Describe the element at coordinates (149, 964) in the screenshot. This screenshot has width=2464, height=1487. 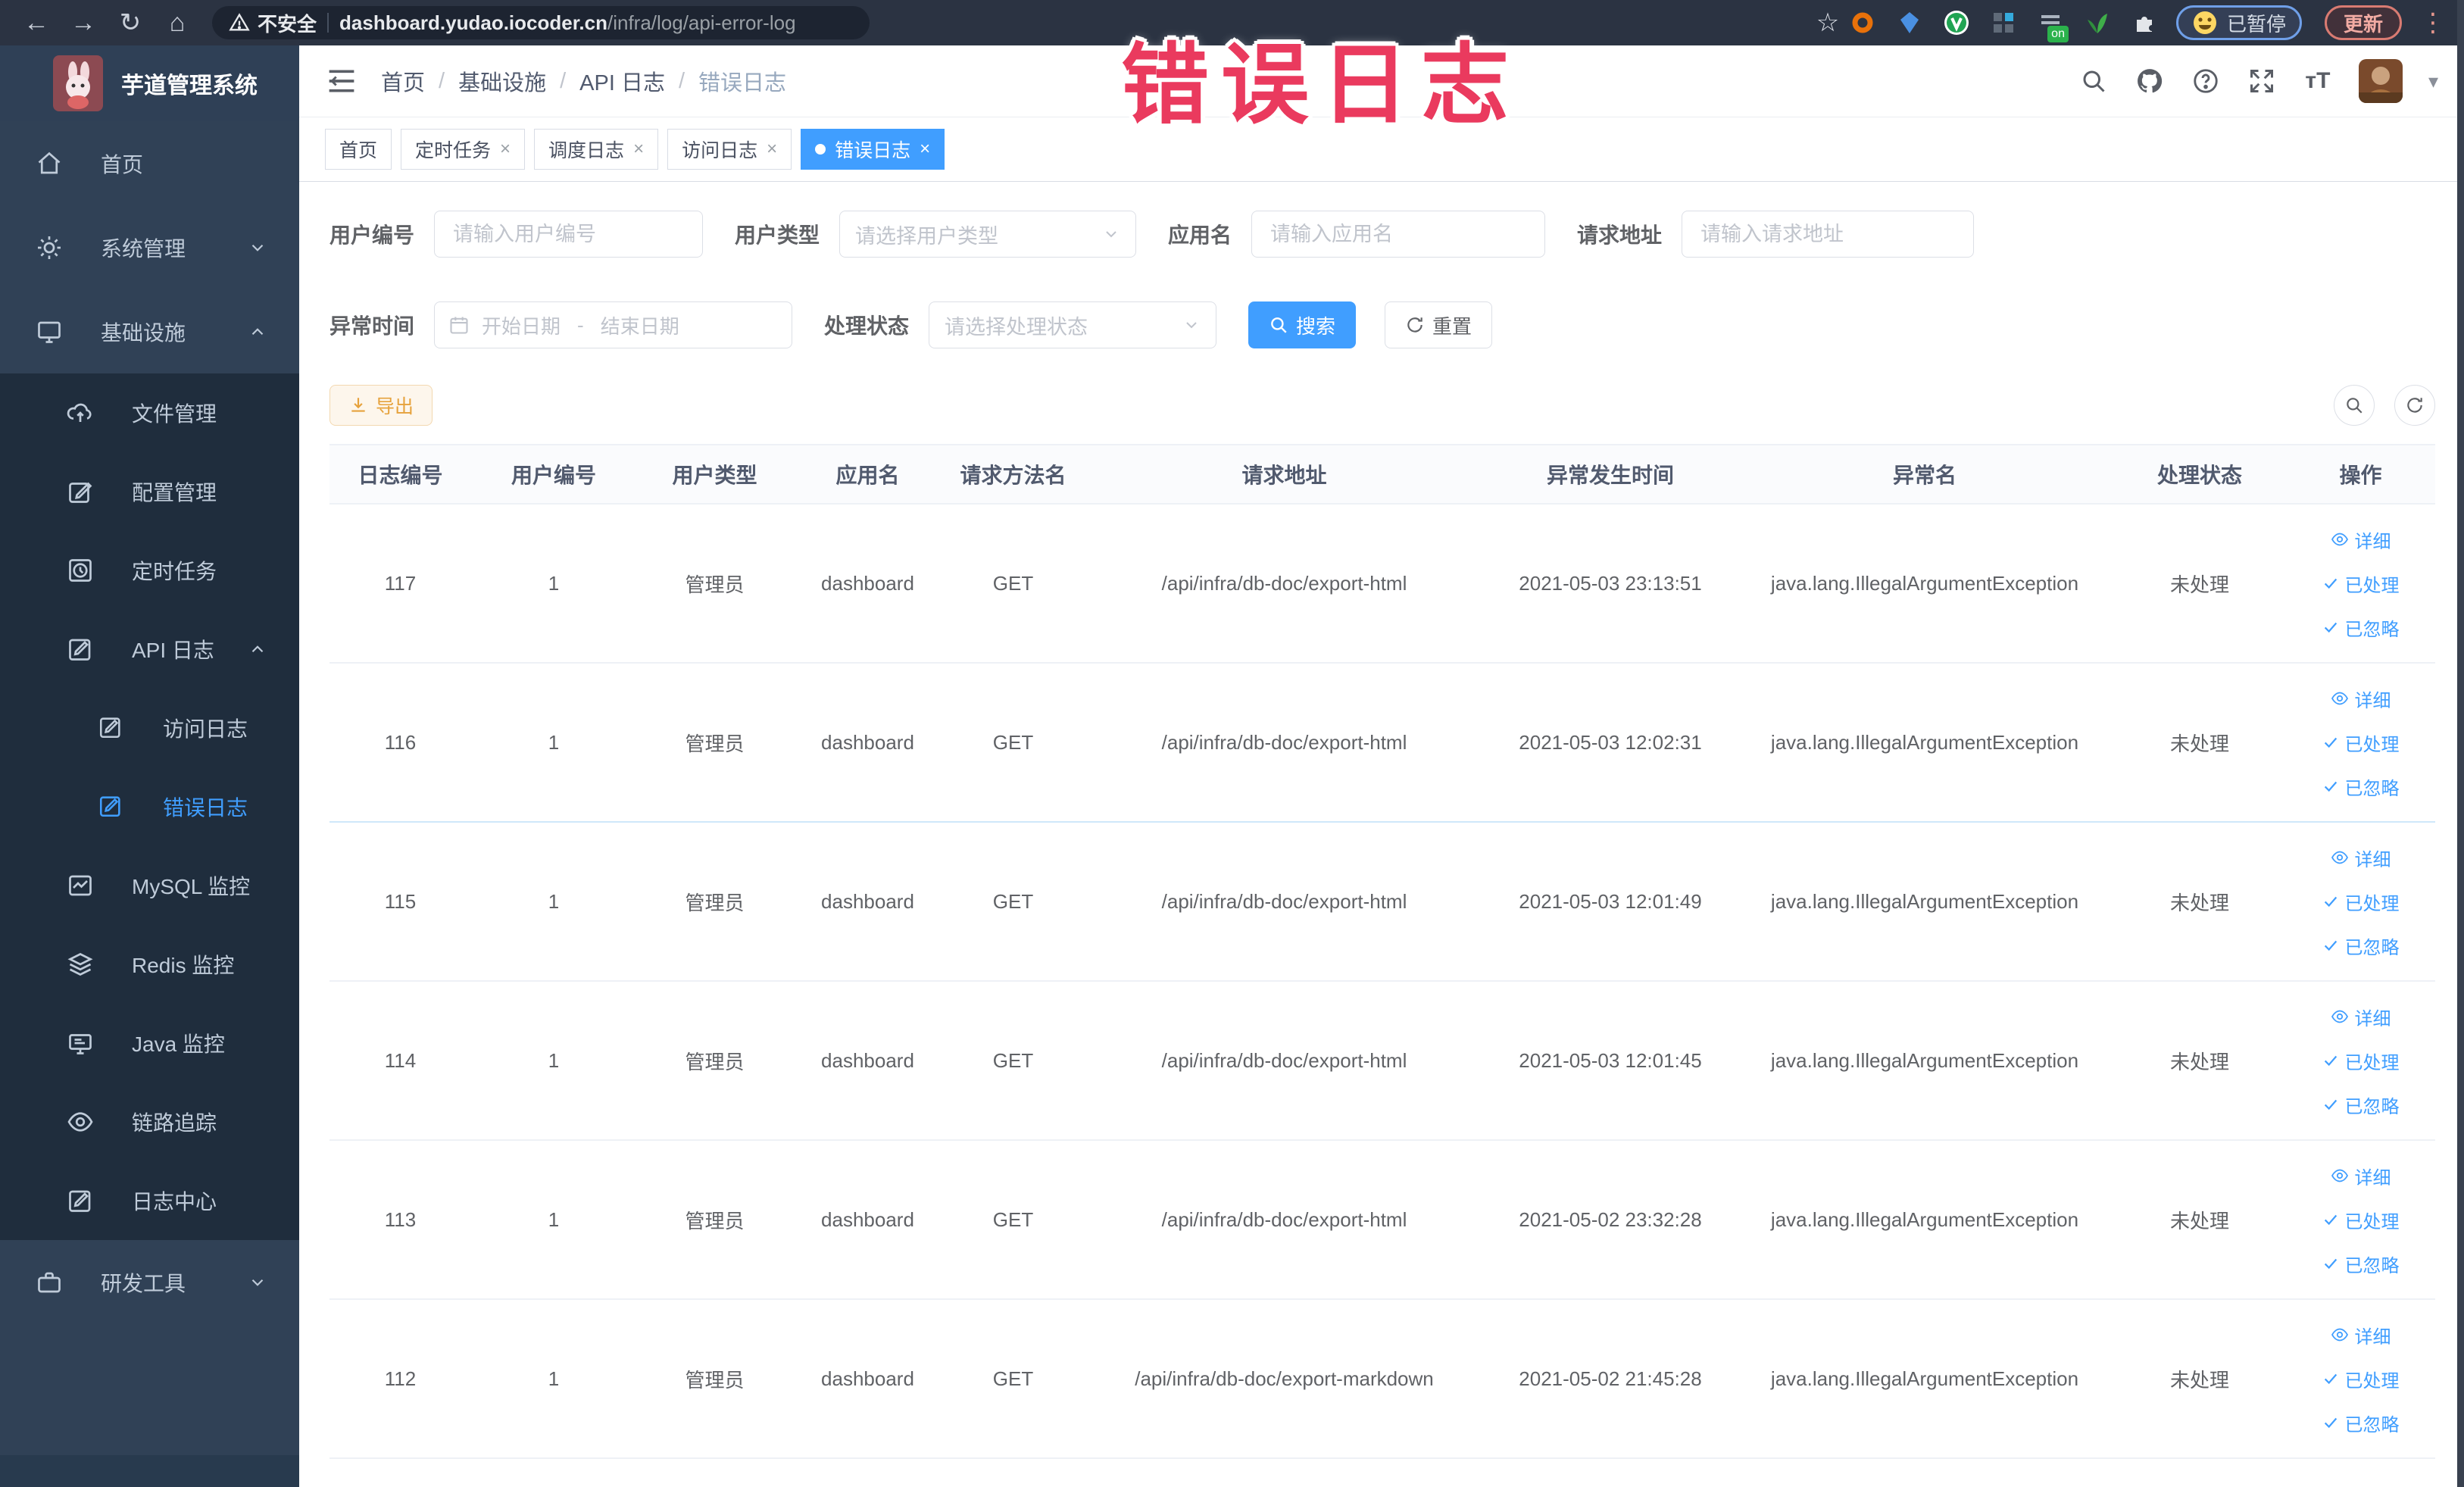
I see `sidebar-item-redis-monitor: Redis 监控` at that location.